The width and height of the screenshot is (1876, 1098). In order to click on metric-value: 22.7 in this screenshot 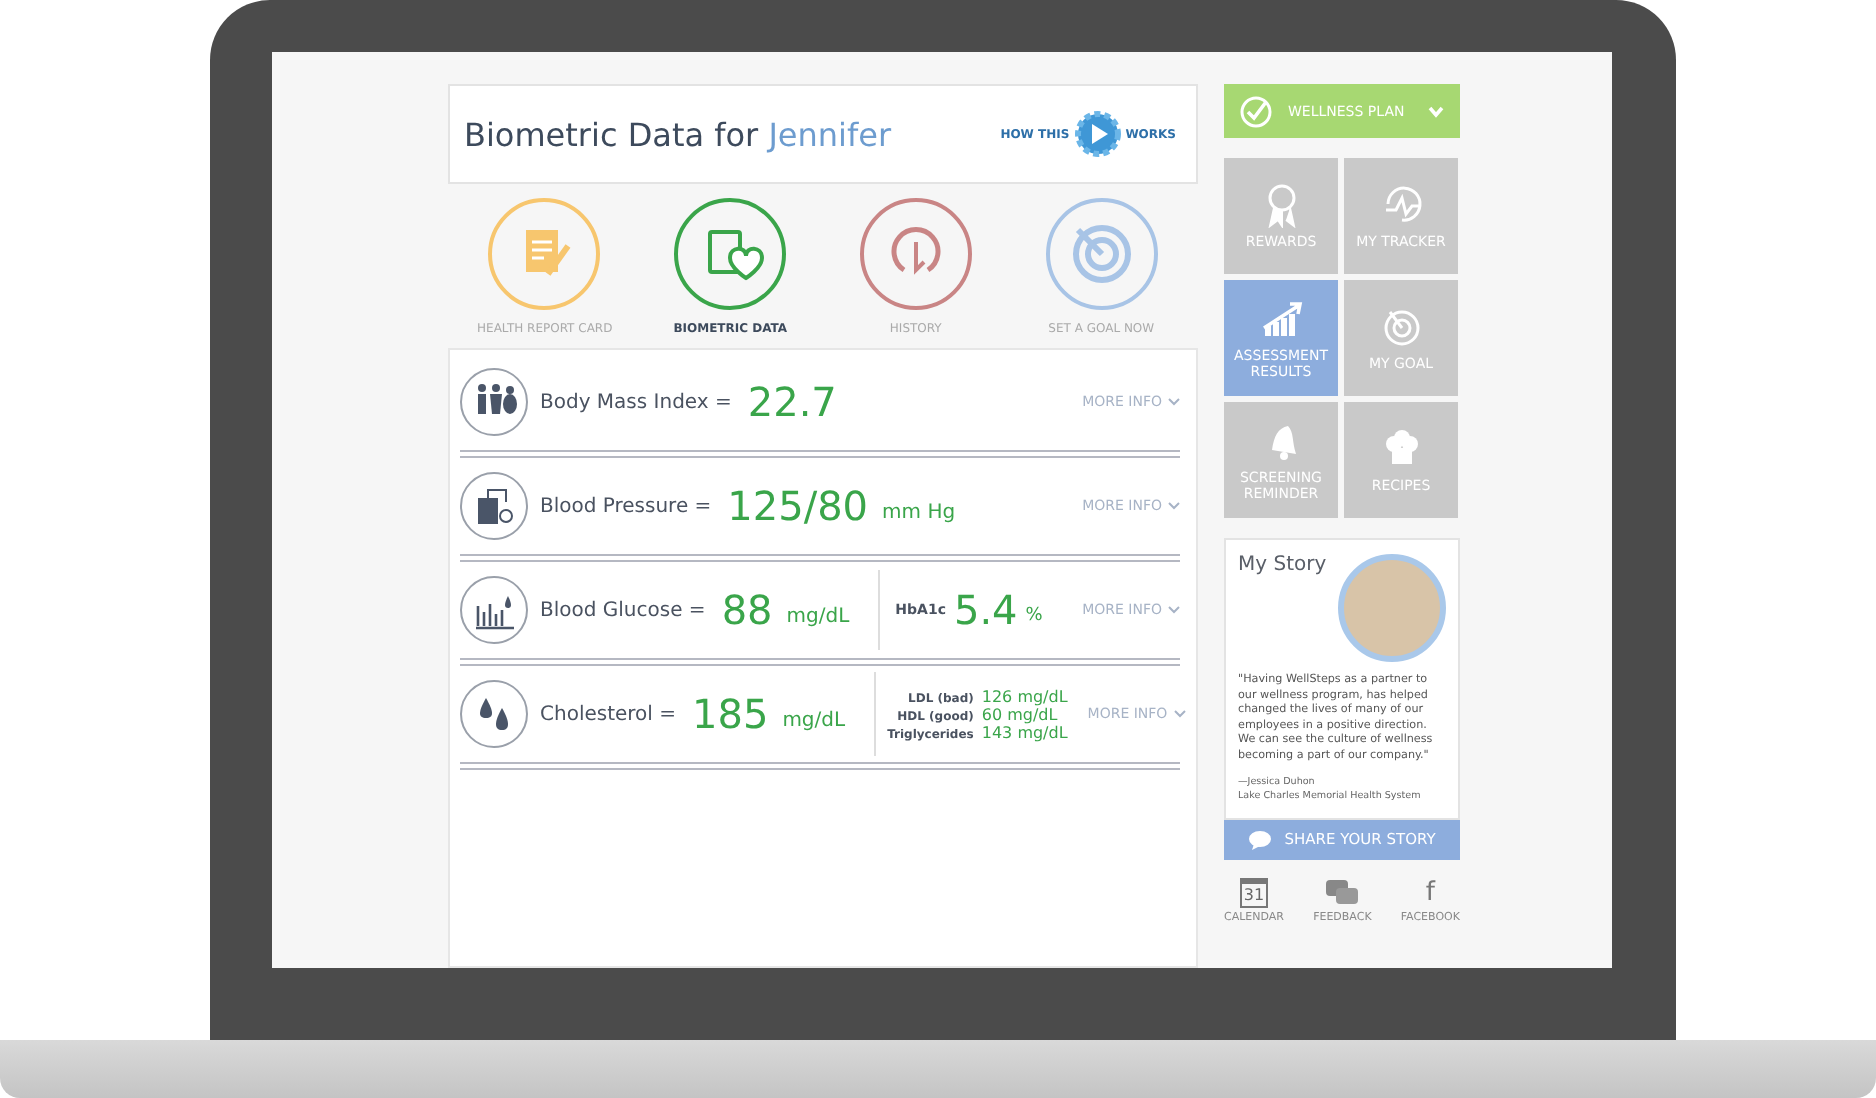, I will do `click(792, 402)`.